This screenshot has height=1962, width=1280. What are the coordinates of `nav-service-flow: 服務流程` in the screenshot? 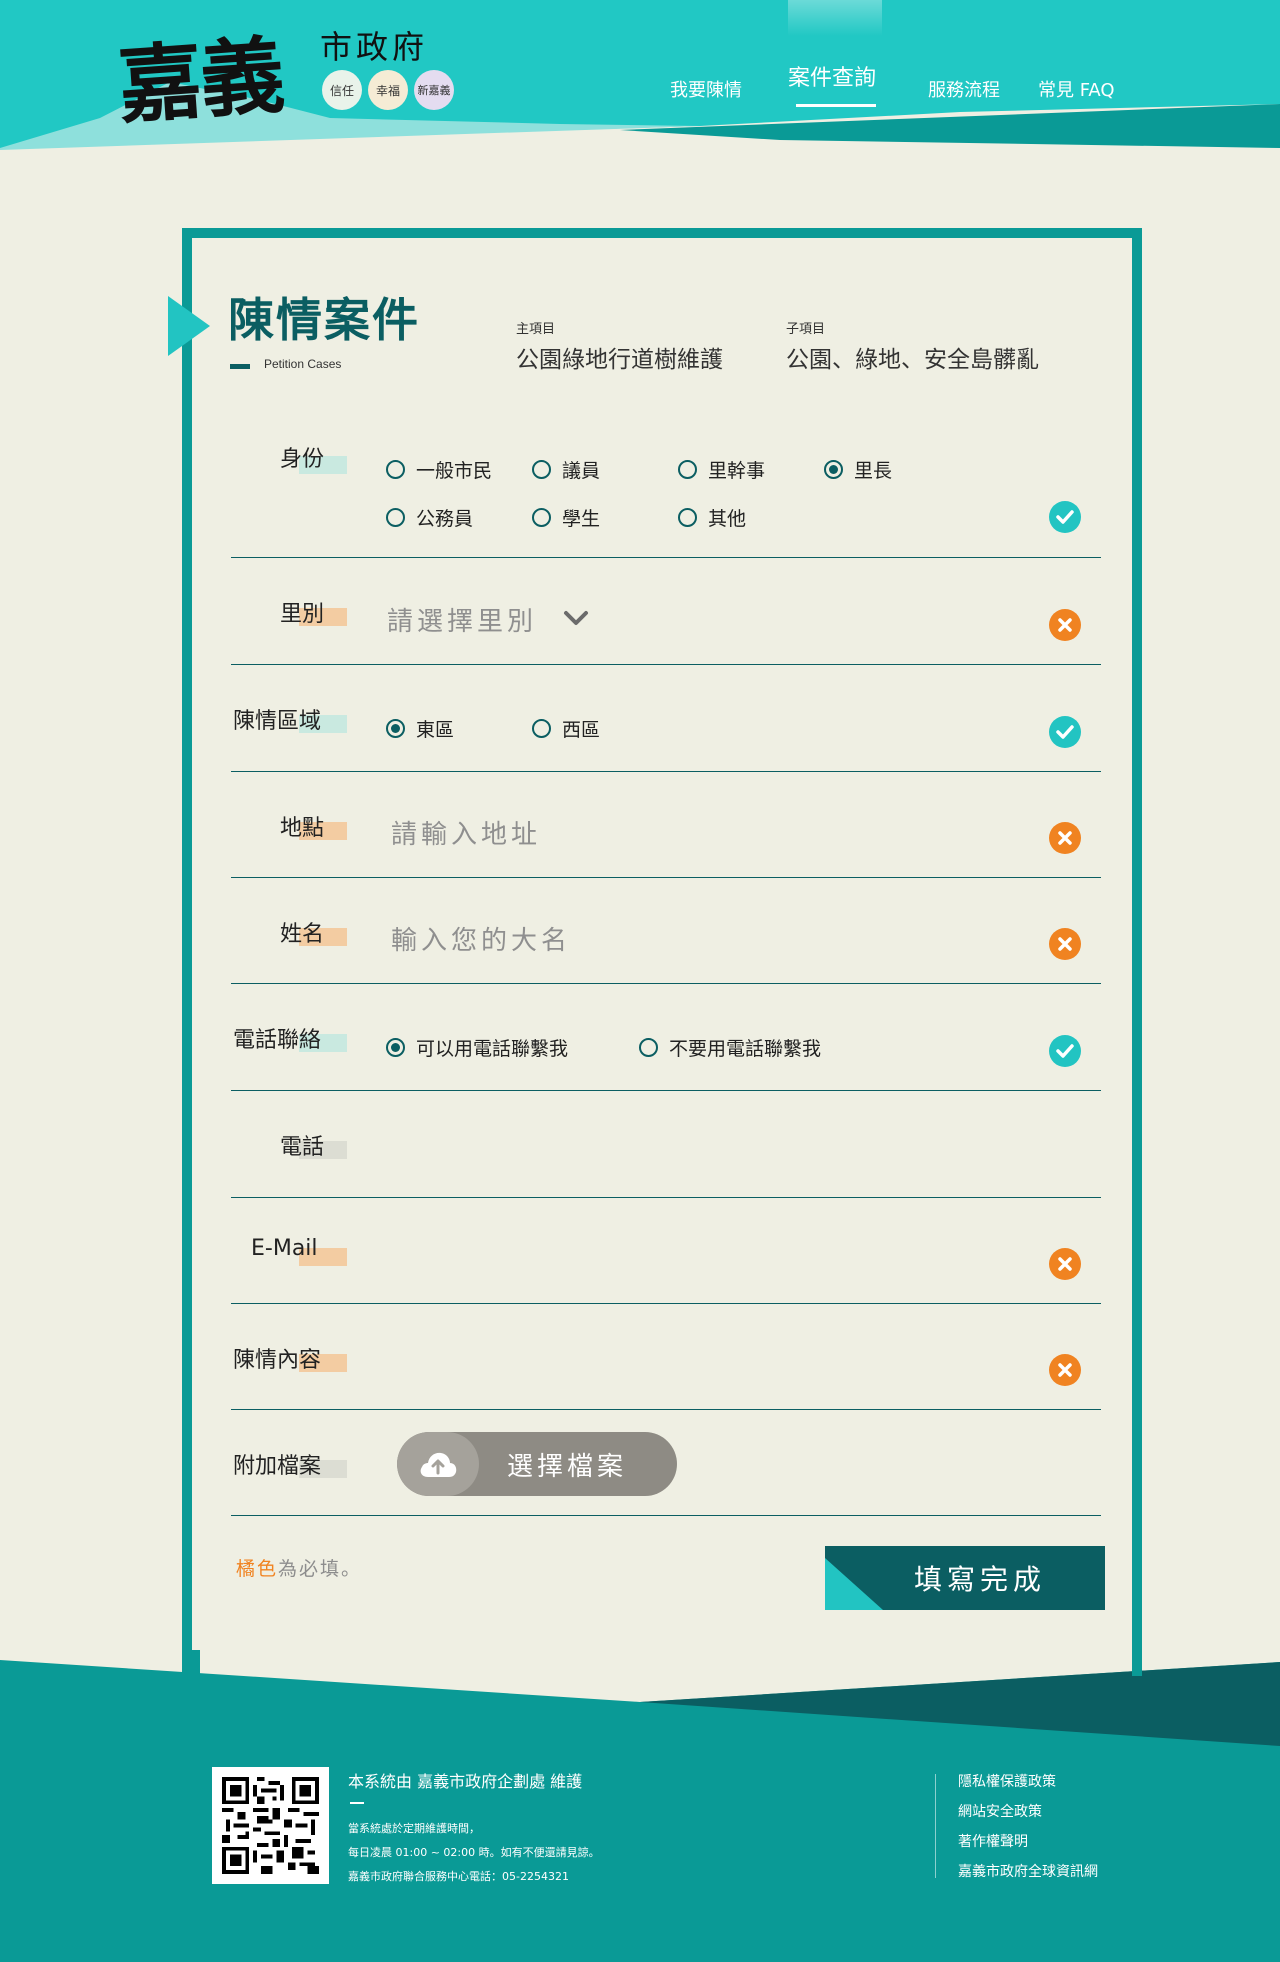 It's located at (964, 89).